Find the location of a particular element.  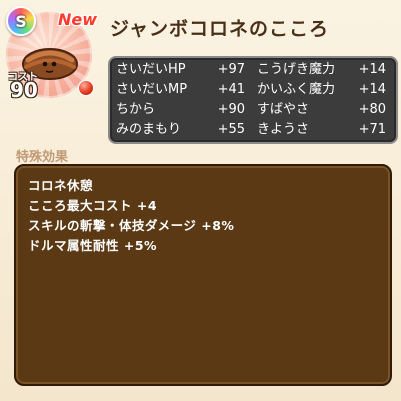

stat-name: こうげき魔力 is located at coordinates (296, 69).